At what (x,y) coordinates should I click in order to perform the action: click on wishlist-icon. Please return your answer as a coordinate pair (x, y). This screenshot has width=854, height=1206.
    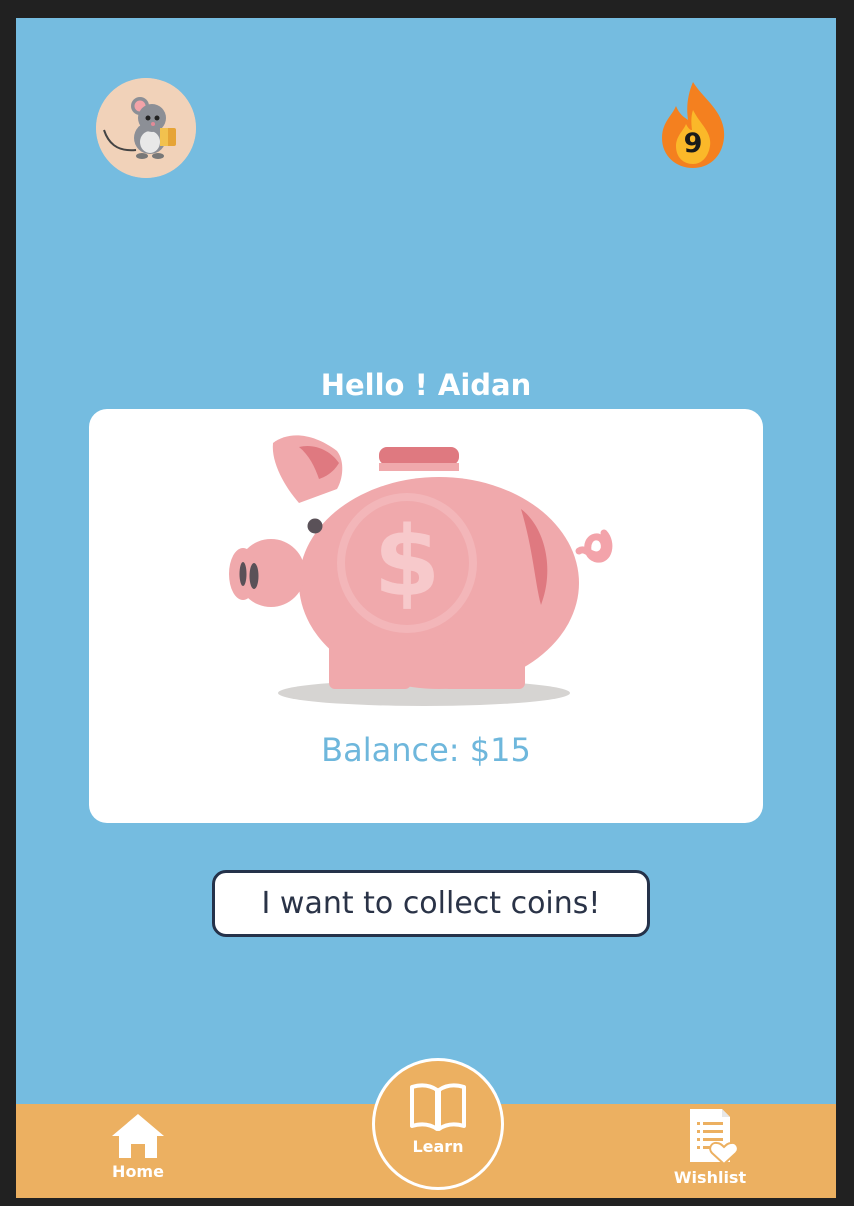
    Looking at the image, I should click on (714, 1137).